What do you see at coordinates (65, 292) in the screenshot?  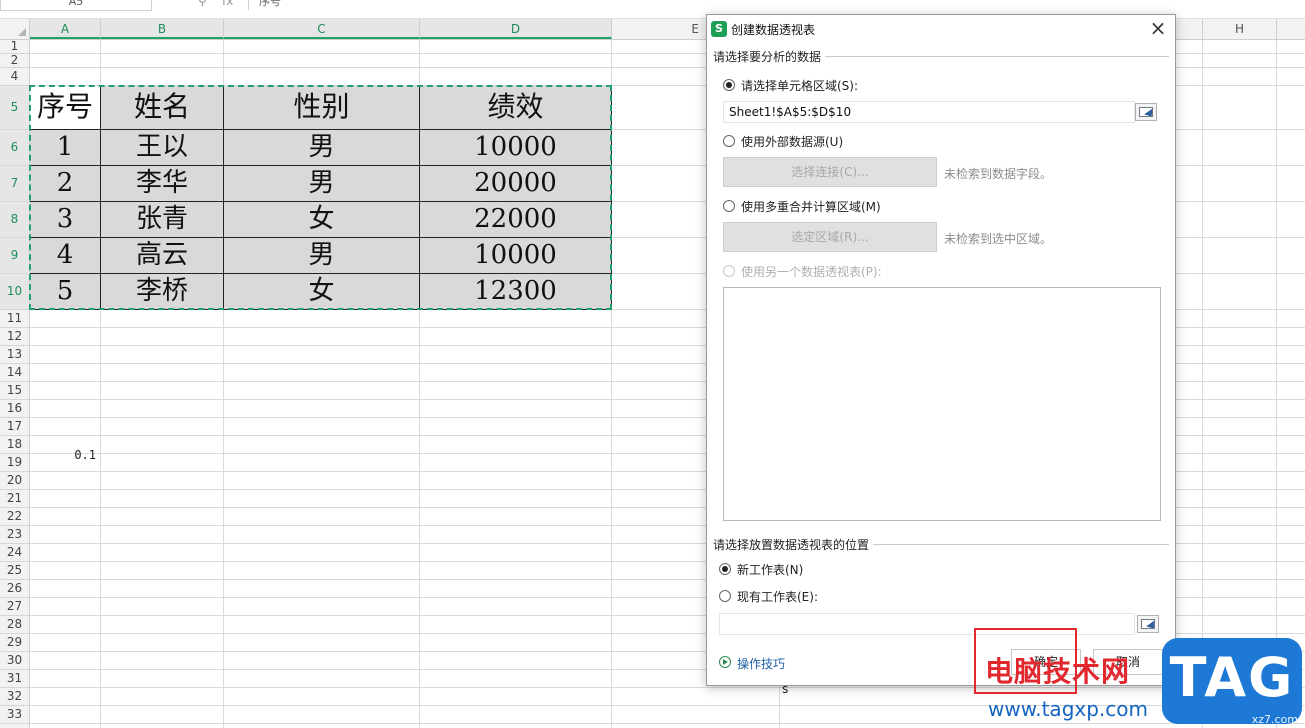 I see `table-cell: 5` at bounding box center [65, 292].